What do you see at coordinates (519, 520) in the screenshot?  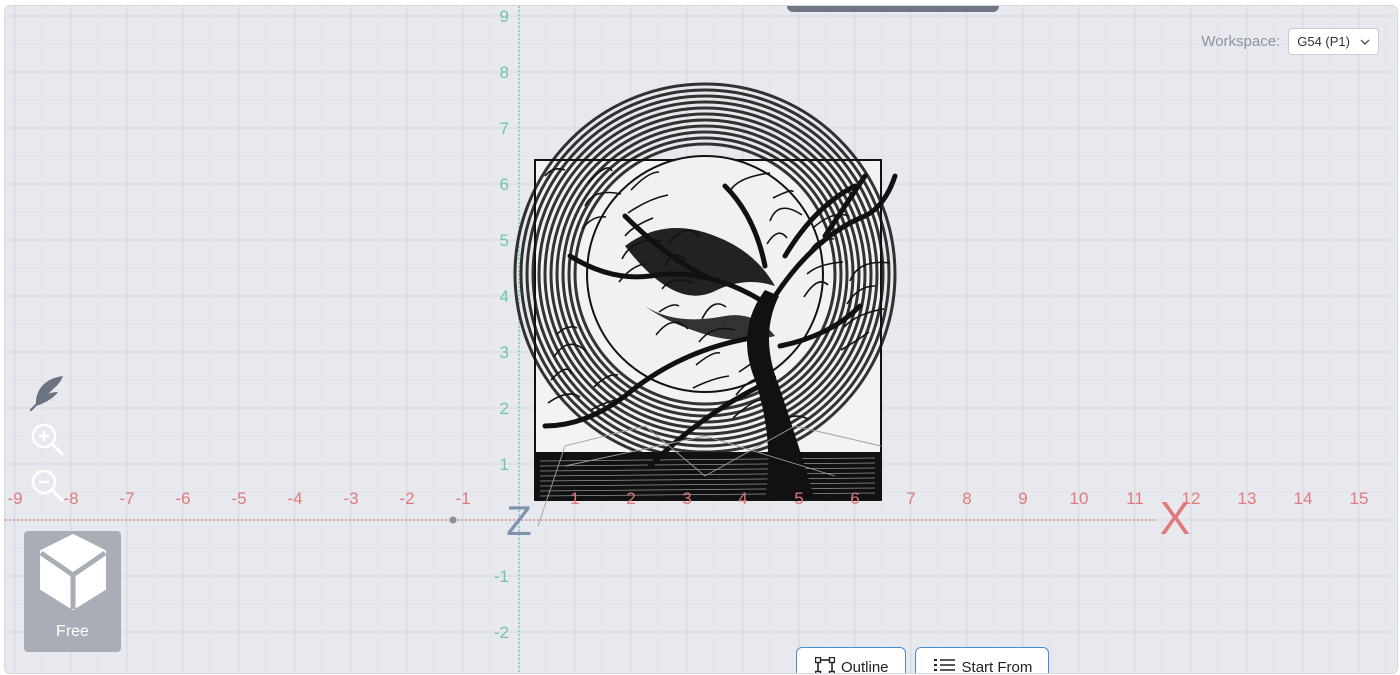 I see `z-axis-label: Z` at bounding box center [519, 520].